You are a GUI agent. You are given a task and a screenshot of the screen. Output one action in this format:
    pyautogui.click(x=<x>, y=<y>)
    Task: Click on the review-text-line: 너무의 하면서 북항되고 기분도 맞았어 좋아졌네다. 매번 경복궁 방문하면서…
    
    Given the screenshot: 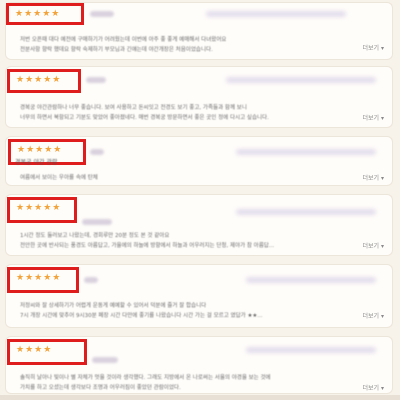 What is the action you would take?
    pyautogui.click(x=144, y=118)
    